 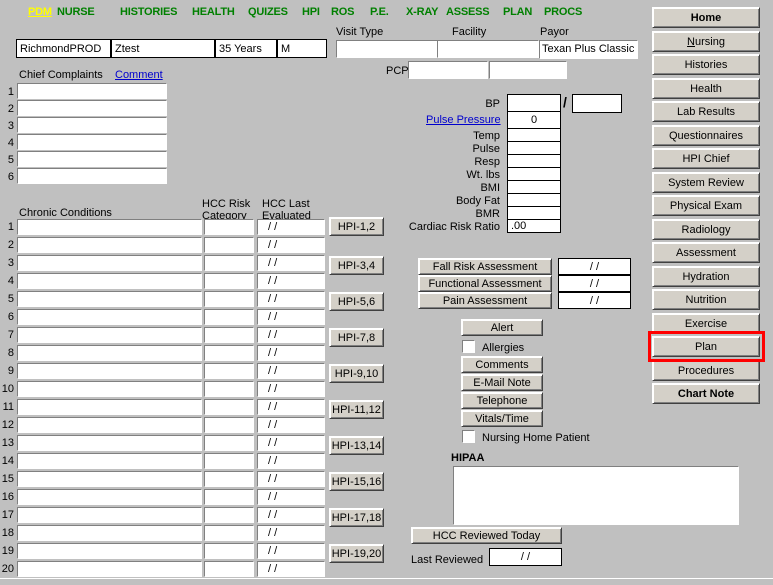 I want to click on sidebar-item-system-review: System Review, so click(x=706, y=182).